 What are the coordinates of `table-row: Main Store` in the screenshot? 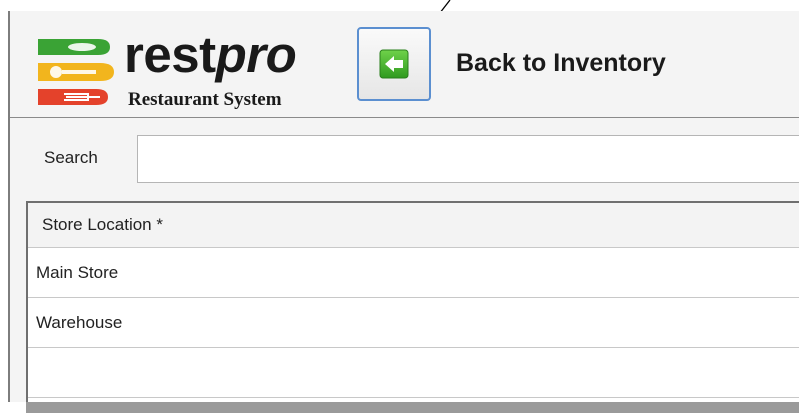 It's located at (413, 273).